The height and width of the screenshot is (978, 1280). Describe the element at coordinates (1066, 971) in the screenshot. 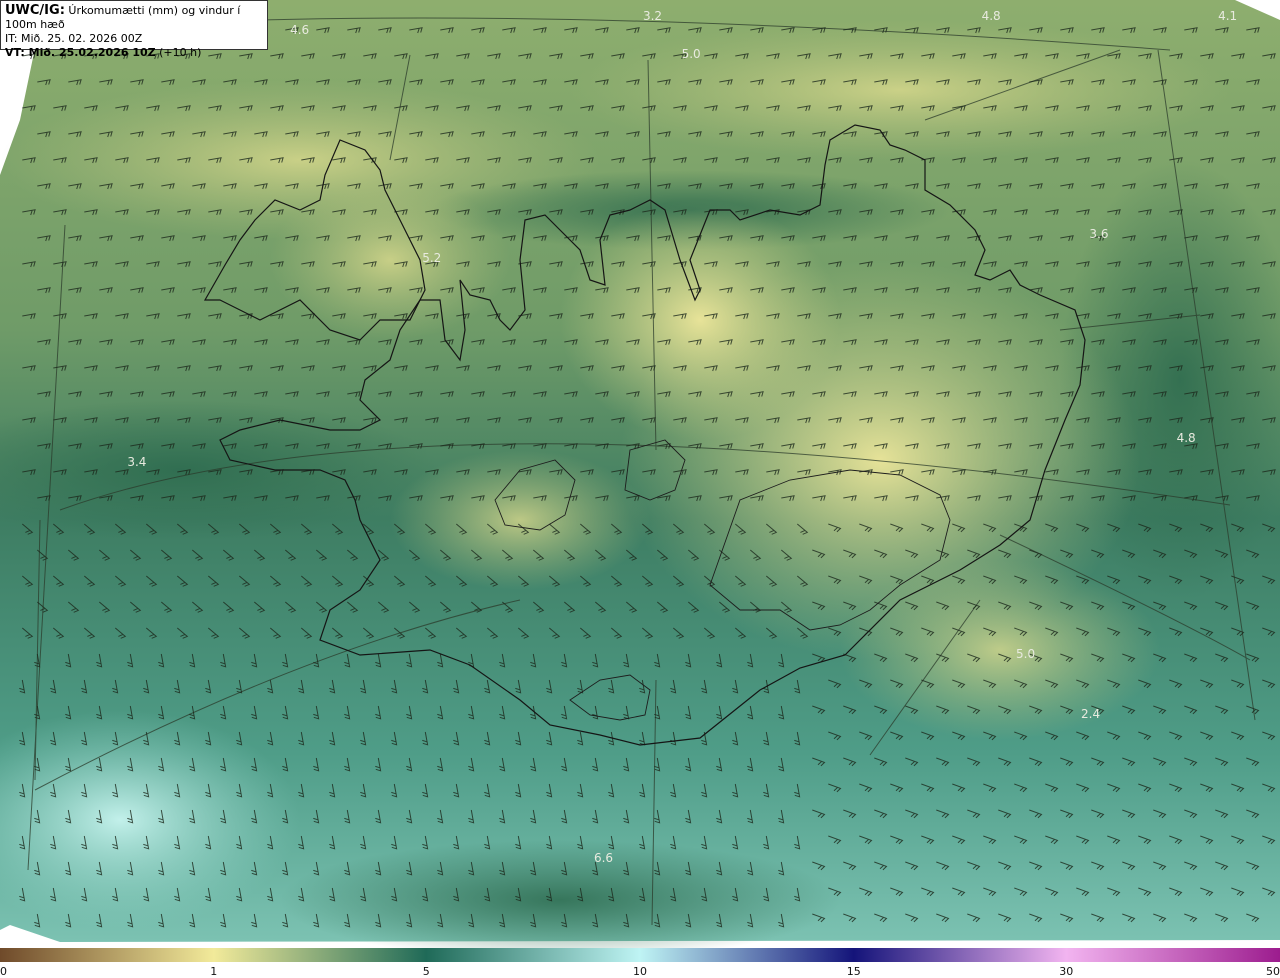

I see `colorbar-tick: 30` at that location.